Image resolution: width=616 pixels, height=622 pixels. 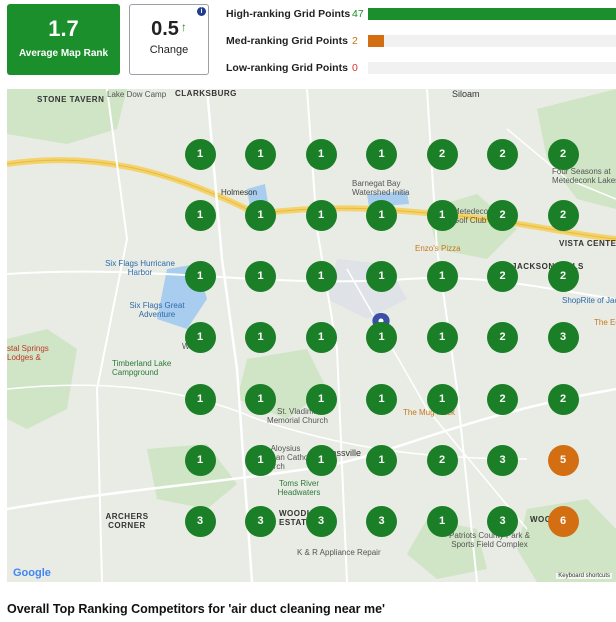 What do you see at coordinates (605, 322) in the screenshot?
I see `map-label: The Ed` at bounding box center [605, 322].